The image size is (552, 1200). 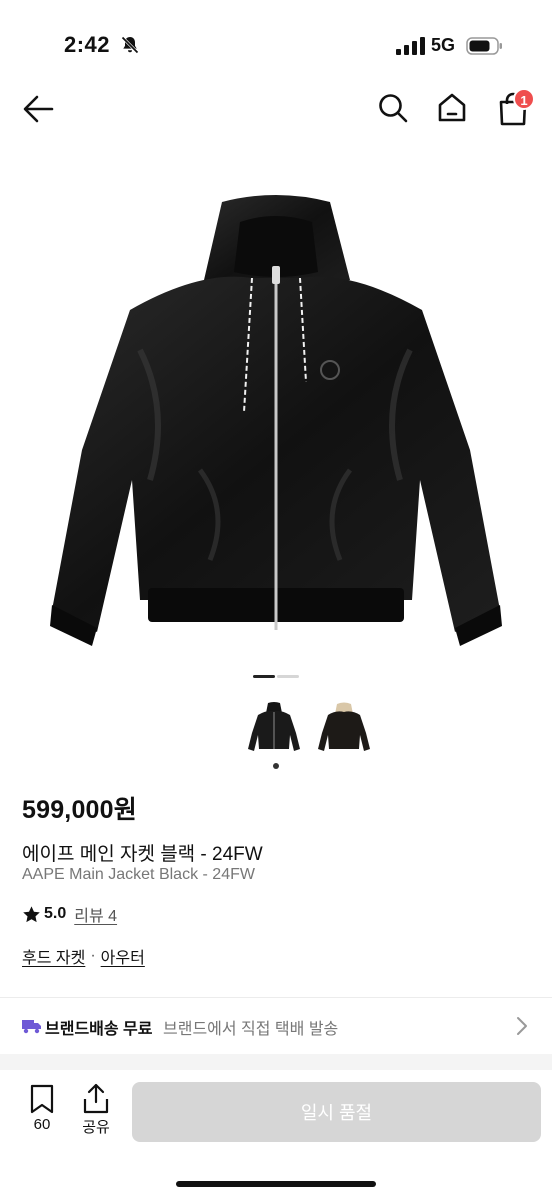 I want to click on status-time: 2:42, so click(x=87, y=44).